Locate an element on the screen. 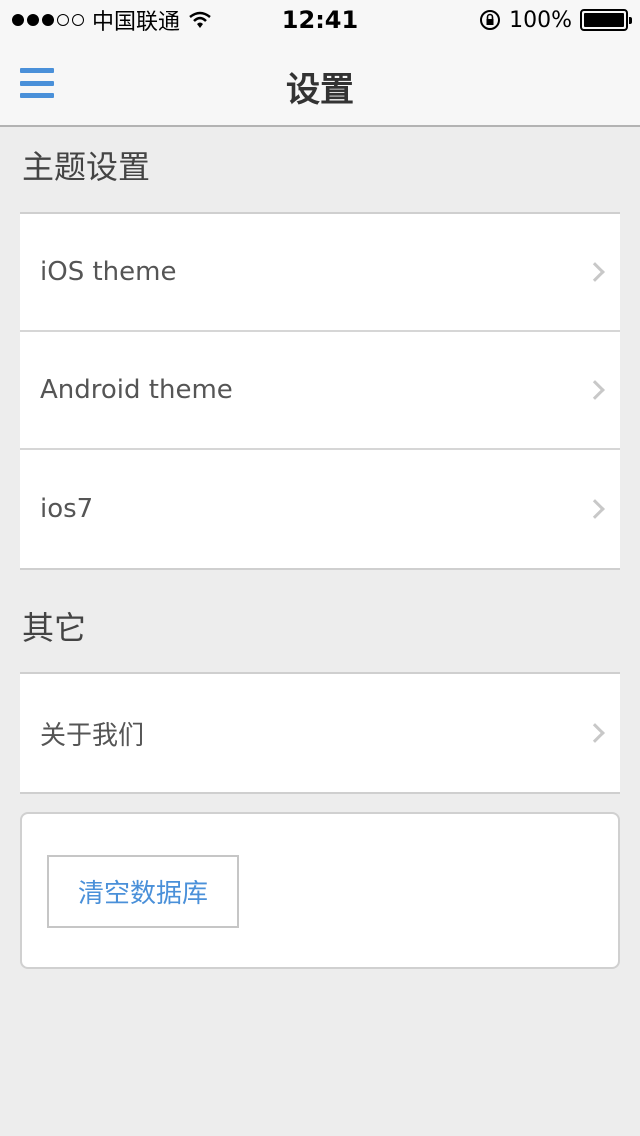 This screenshot has height=1136, width=640. rotation-lock-icon is located at coordinates (490, 20).